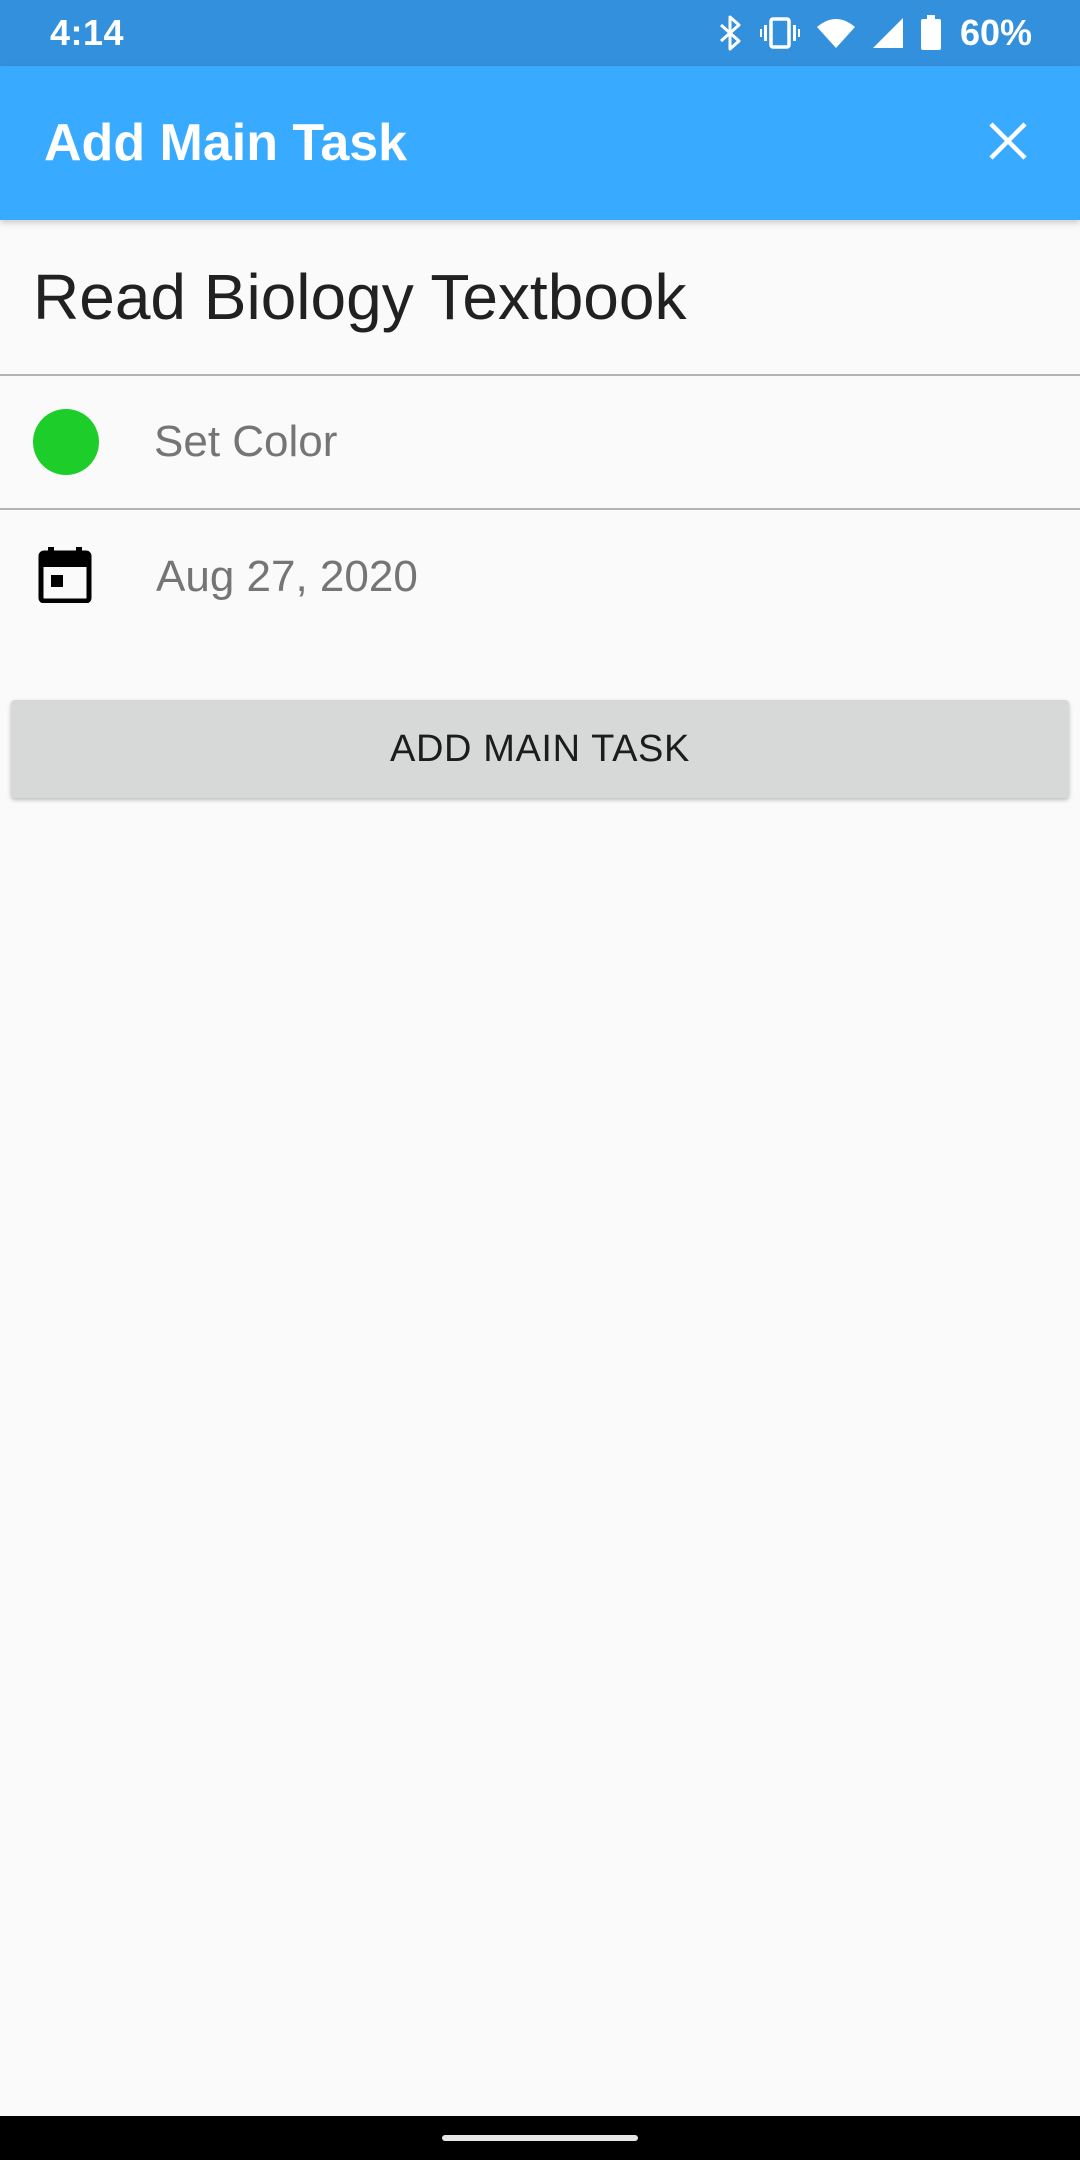  Describe the element at coordinates (540, 143) in the screenshot. I see `app-bar: Add Main Task` at that location.